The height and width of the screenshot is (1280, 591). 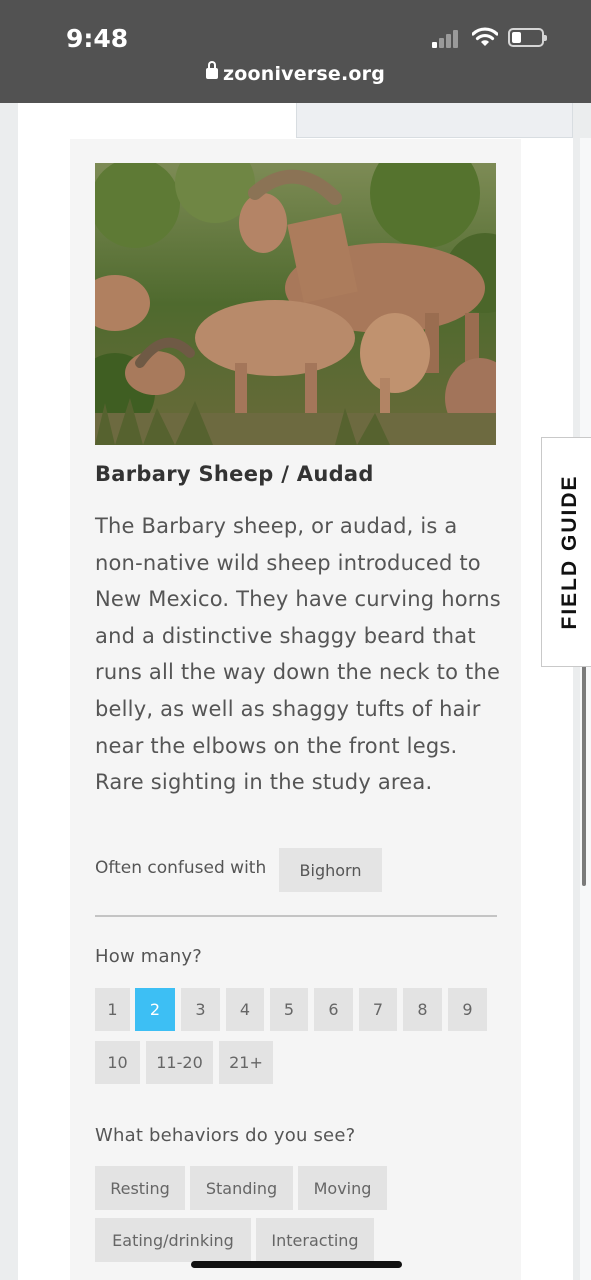 What do you see at coordinates (181, 868) in the screenshot?
I see `confused-with-label: Often confused with` at bounding box center [181, 868].